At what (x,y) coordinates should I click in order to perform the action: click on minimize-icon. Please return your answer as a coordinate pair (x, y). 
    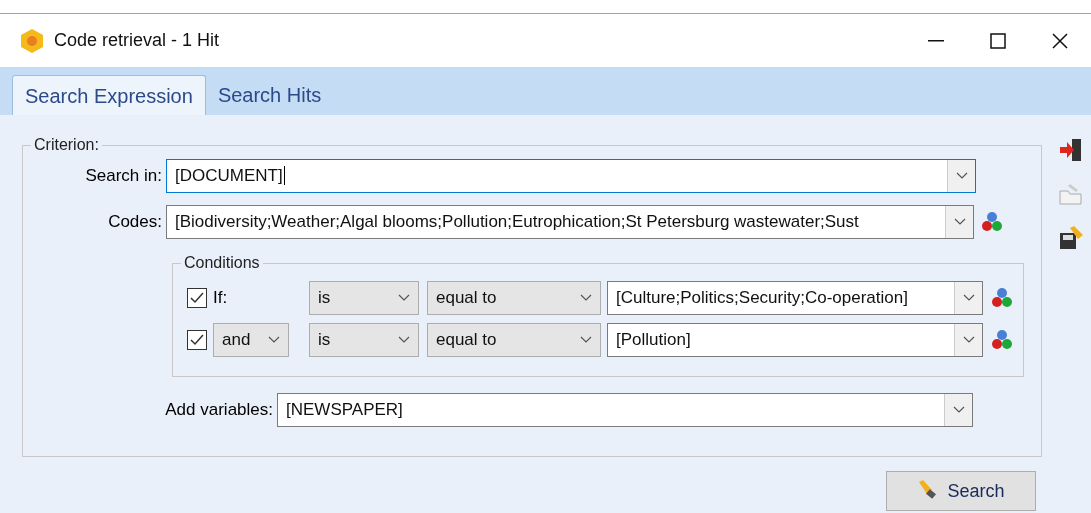
    Looking at the image, I should click on (936, 40).